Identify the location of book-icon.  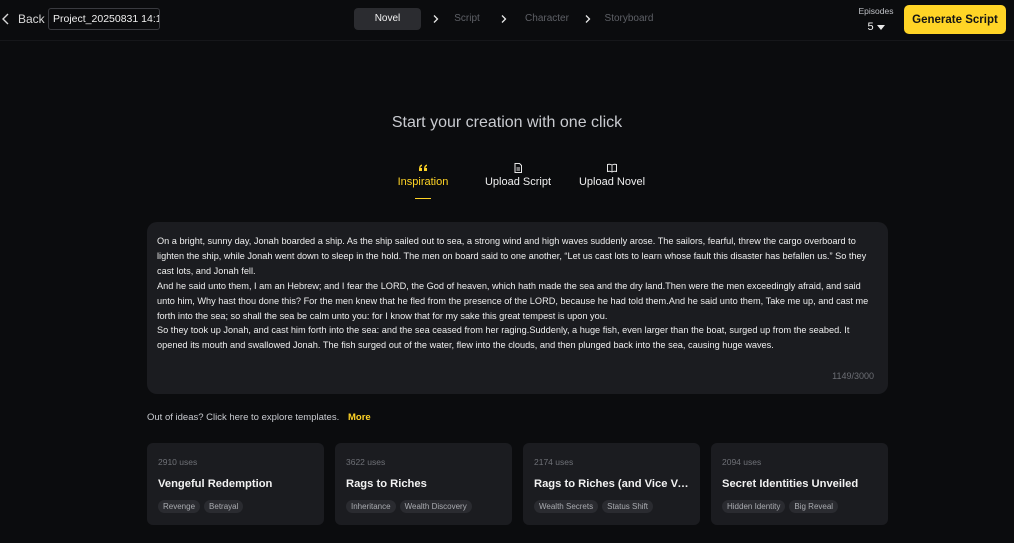
(612, 168).